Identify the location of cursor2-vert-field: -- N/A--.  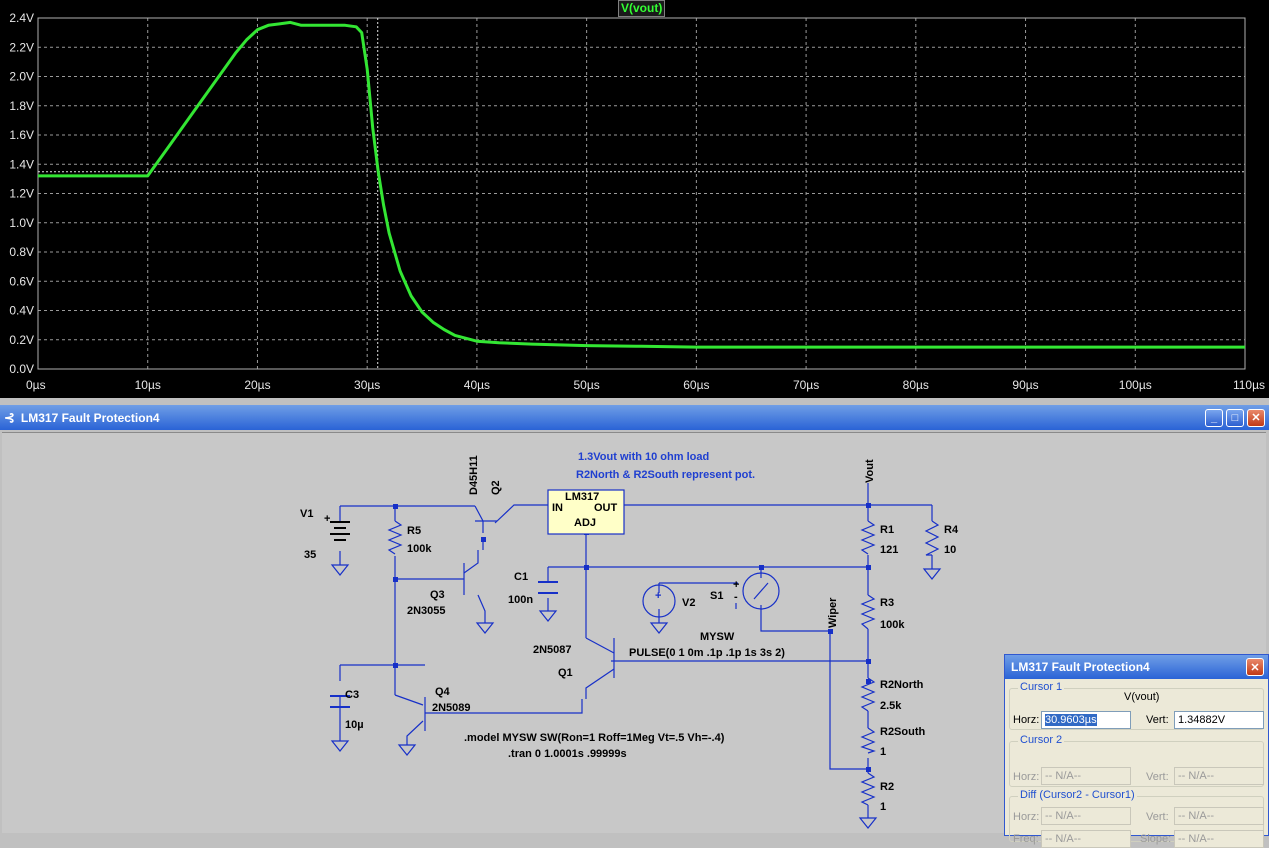
(1219, 776).